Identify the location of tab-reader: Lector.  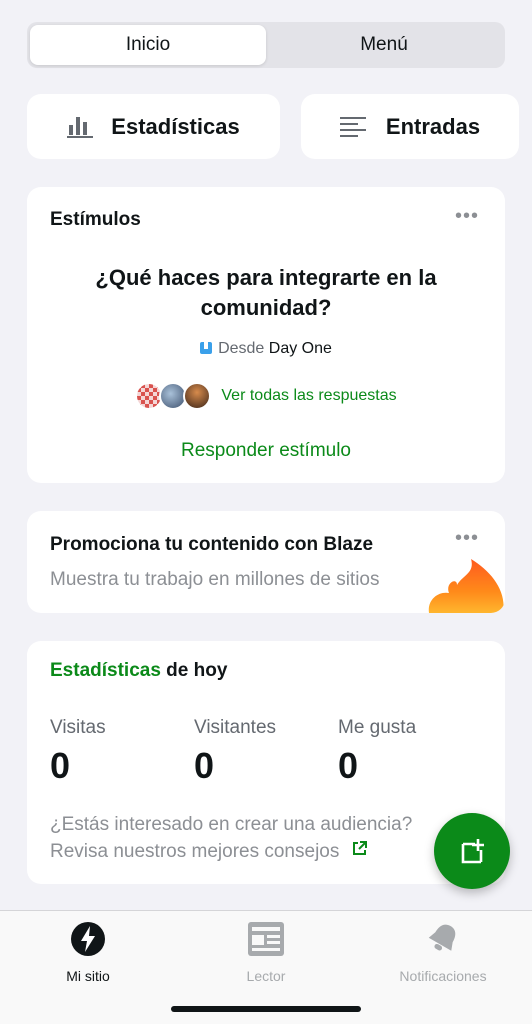
(266, 951).